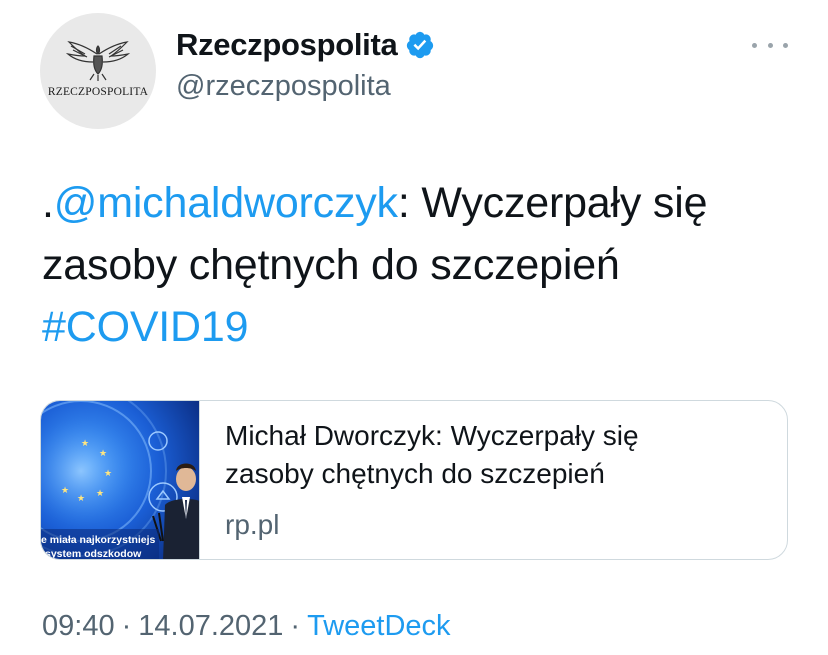  Describe the element at coordinates (252, 524) in the screenshot. I see `card-domain: rp.pl` at that location.